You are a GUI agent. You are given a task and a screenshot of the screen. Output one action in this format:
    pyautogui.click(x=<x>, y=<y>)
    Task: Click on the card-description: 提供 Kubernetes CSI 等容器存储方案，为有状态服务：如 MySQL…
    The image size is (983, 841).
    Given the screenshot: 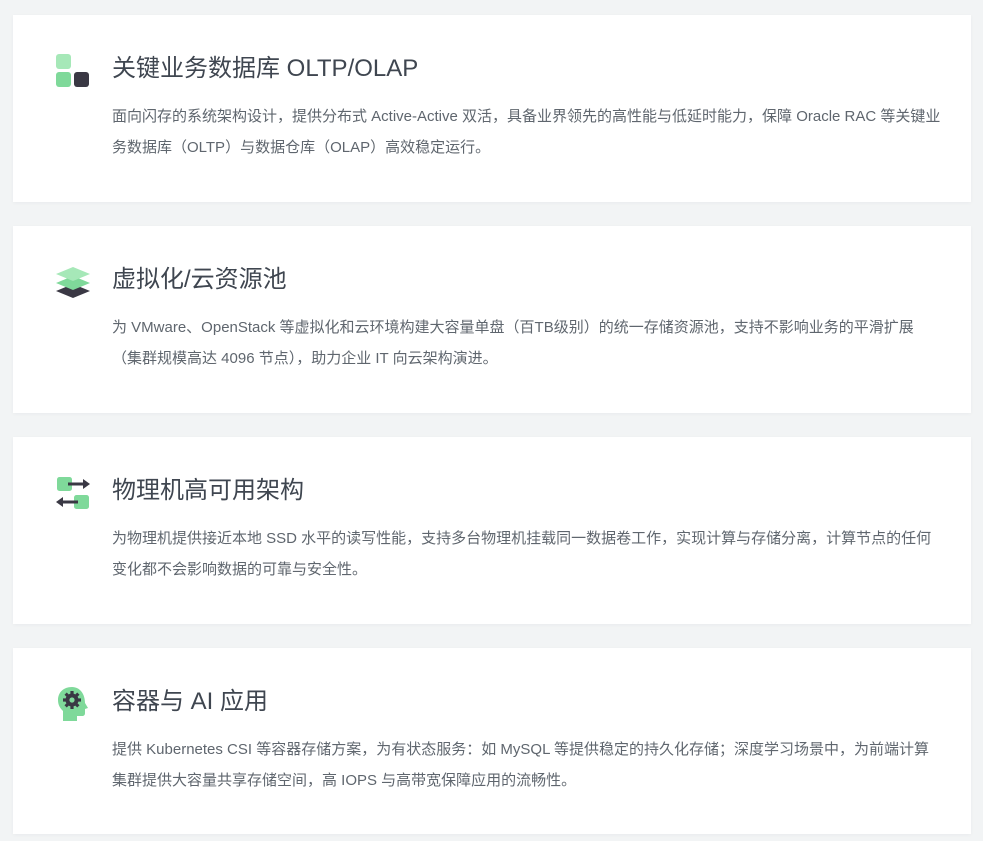 What is the action you would take?
    pyautogui.click(x=521, y=765)
    